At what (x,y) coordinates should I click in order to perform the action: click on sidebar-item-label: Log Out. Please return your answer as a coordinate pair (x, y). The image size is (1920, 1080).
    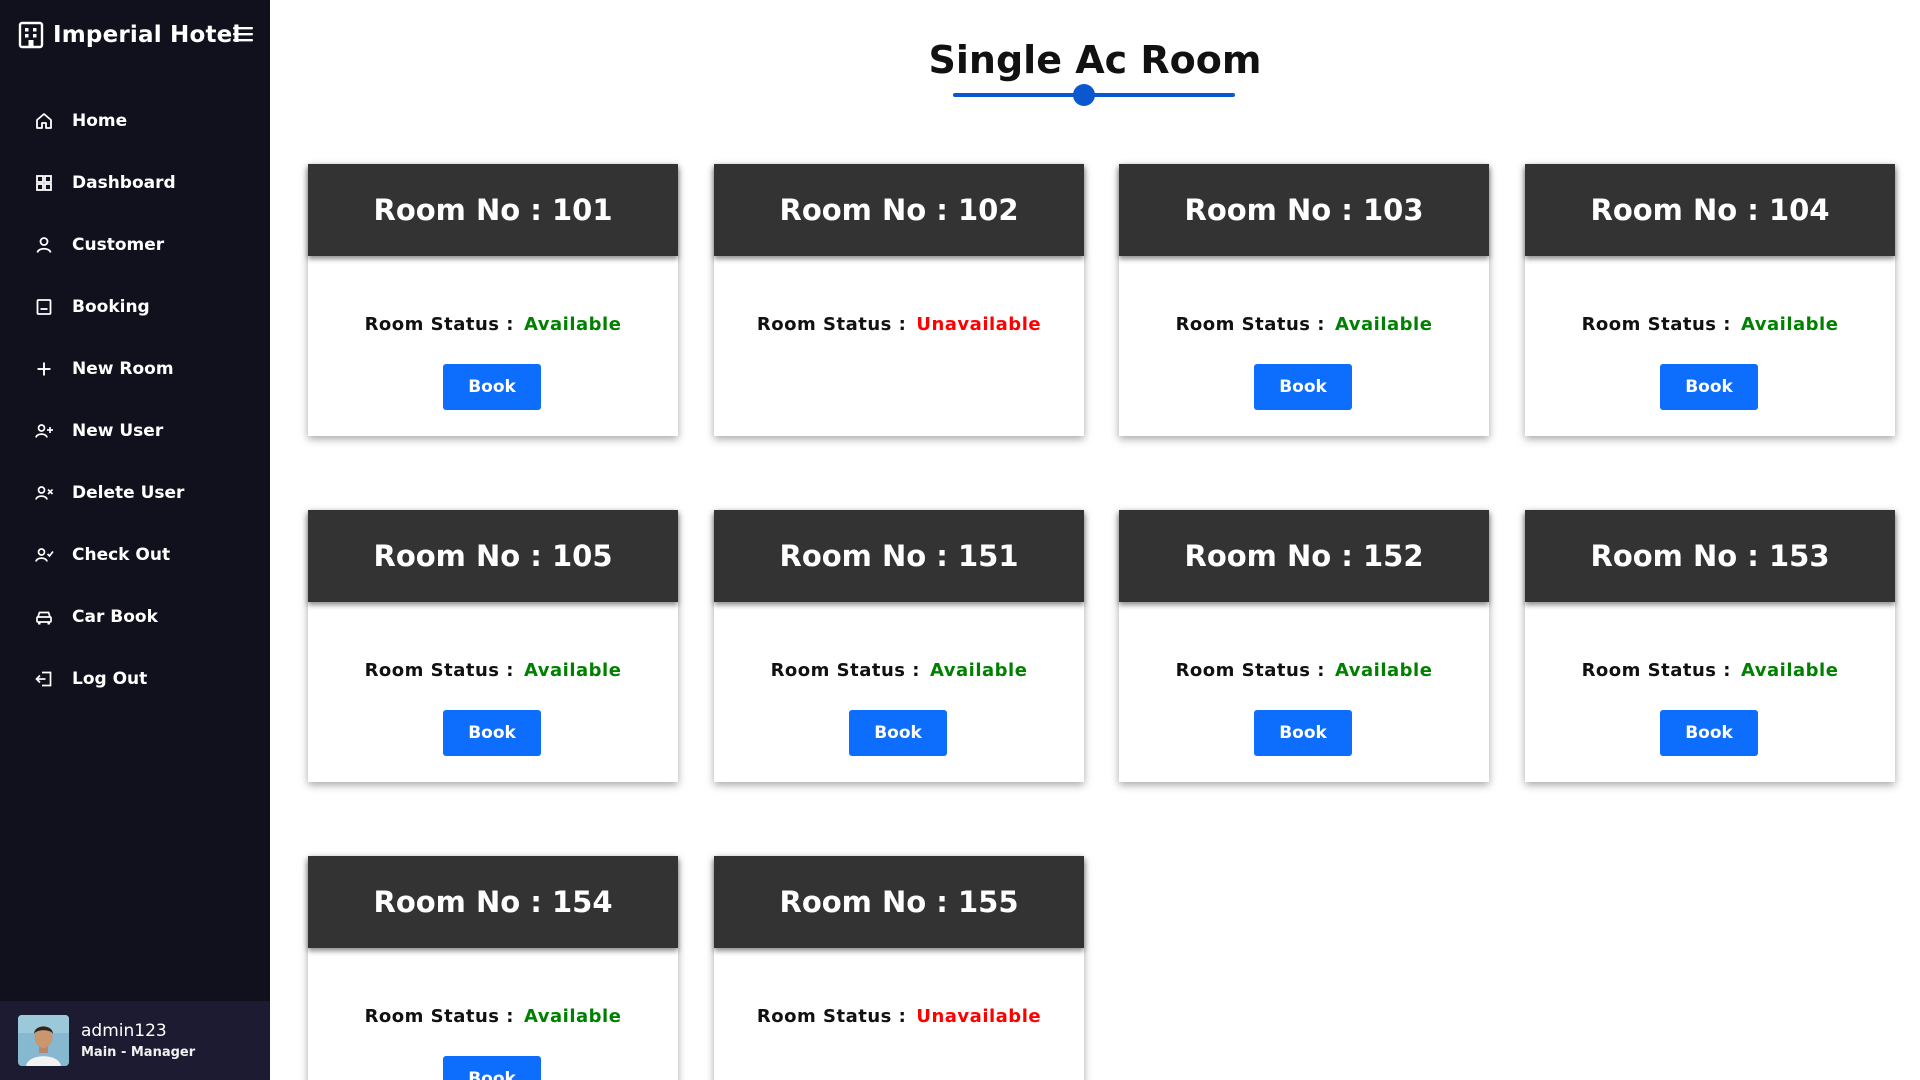
    Looking at the image, I should click on (110, 679).